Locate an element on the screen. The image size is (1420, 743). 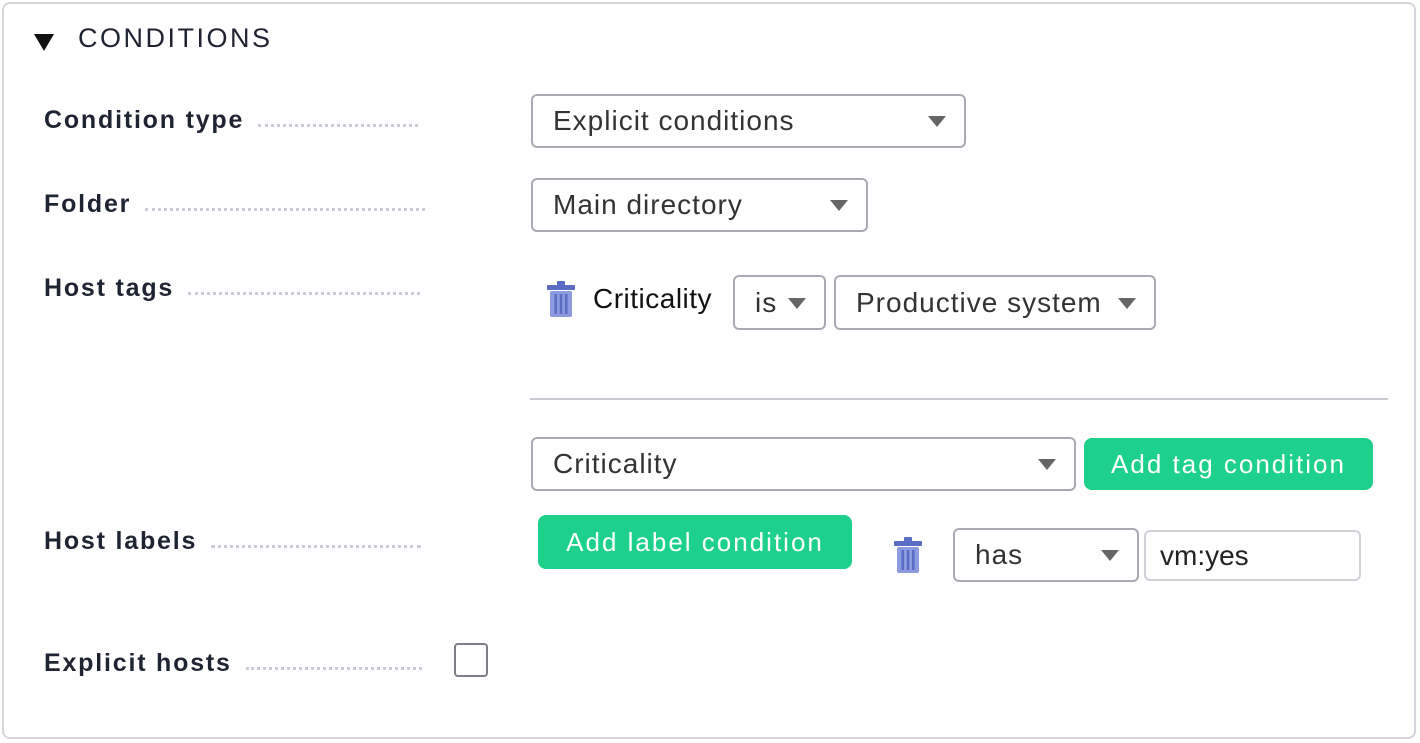
host-label-input: vm:yes is located at coordinates (1252, 555).